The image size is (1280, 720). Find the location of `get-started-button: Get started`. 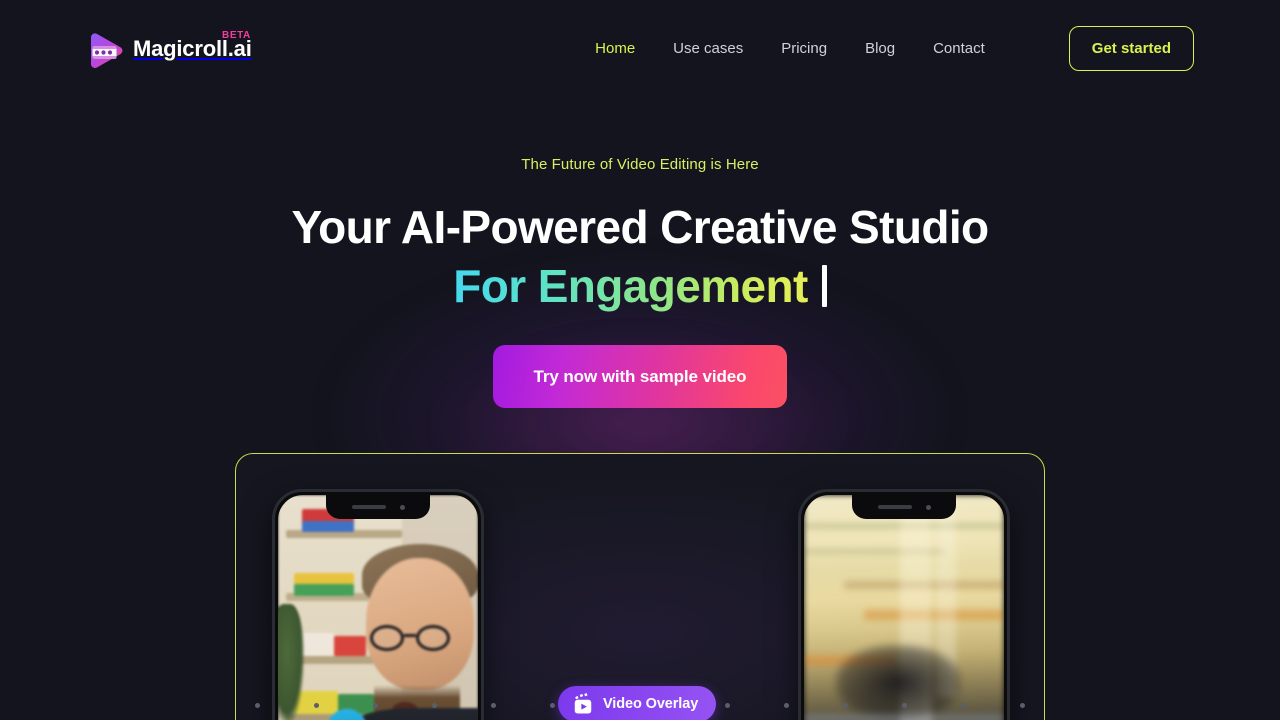

get-started-button: Get started is located at coordinates (1131, 48).